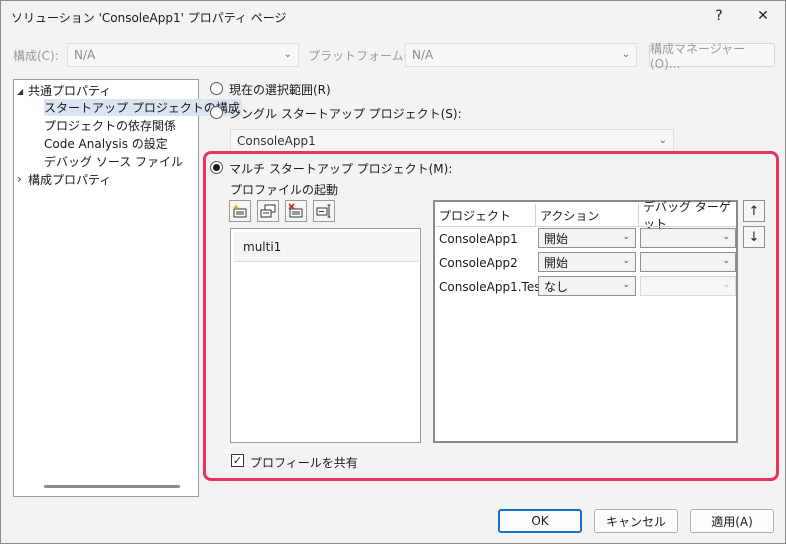 This screenshot has width=786, height=544. Describe the element at coordinates (110, 125) in the screenshot. I see `tree-item-project-dependencies: プロジェクトの依存関係` at that location.